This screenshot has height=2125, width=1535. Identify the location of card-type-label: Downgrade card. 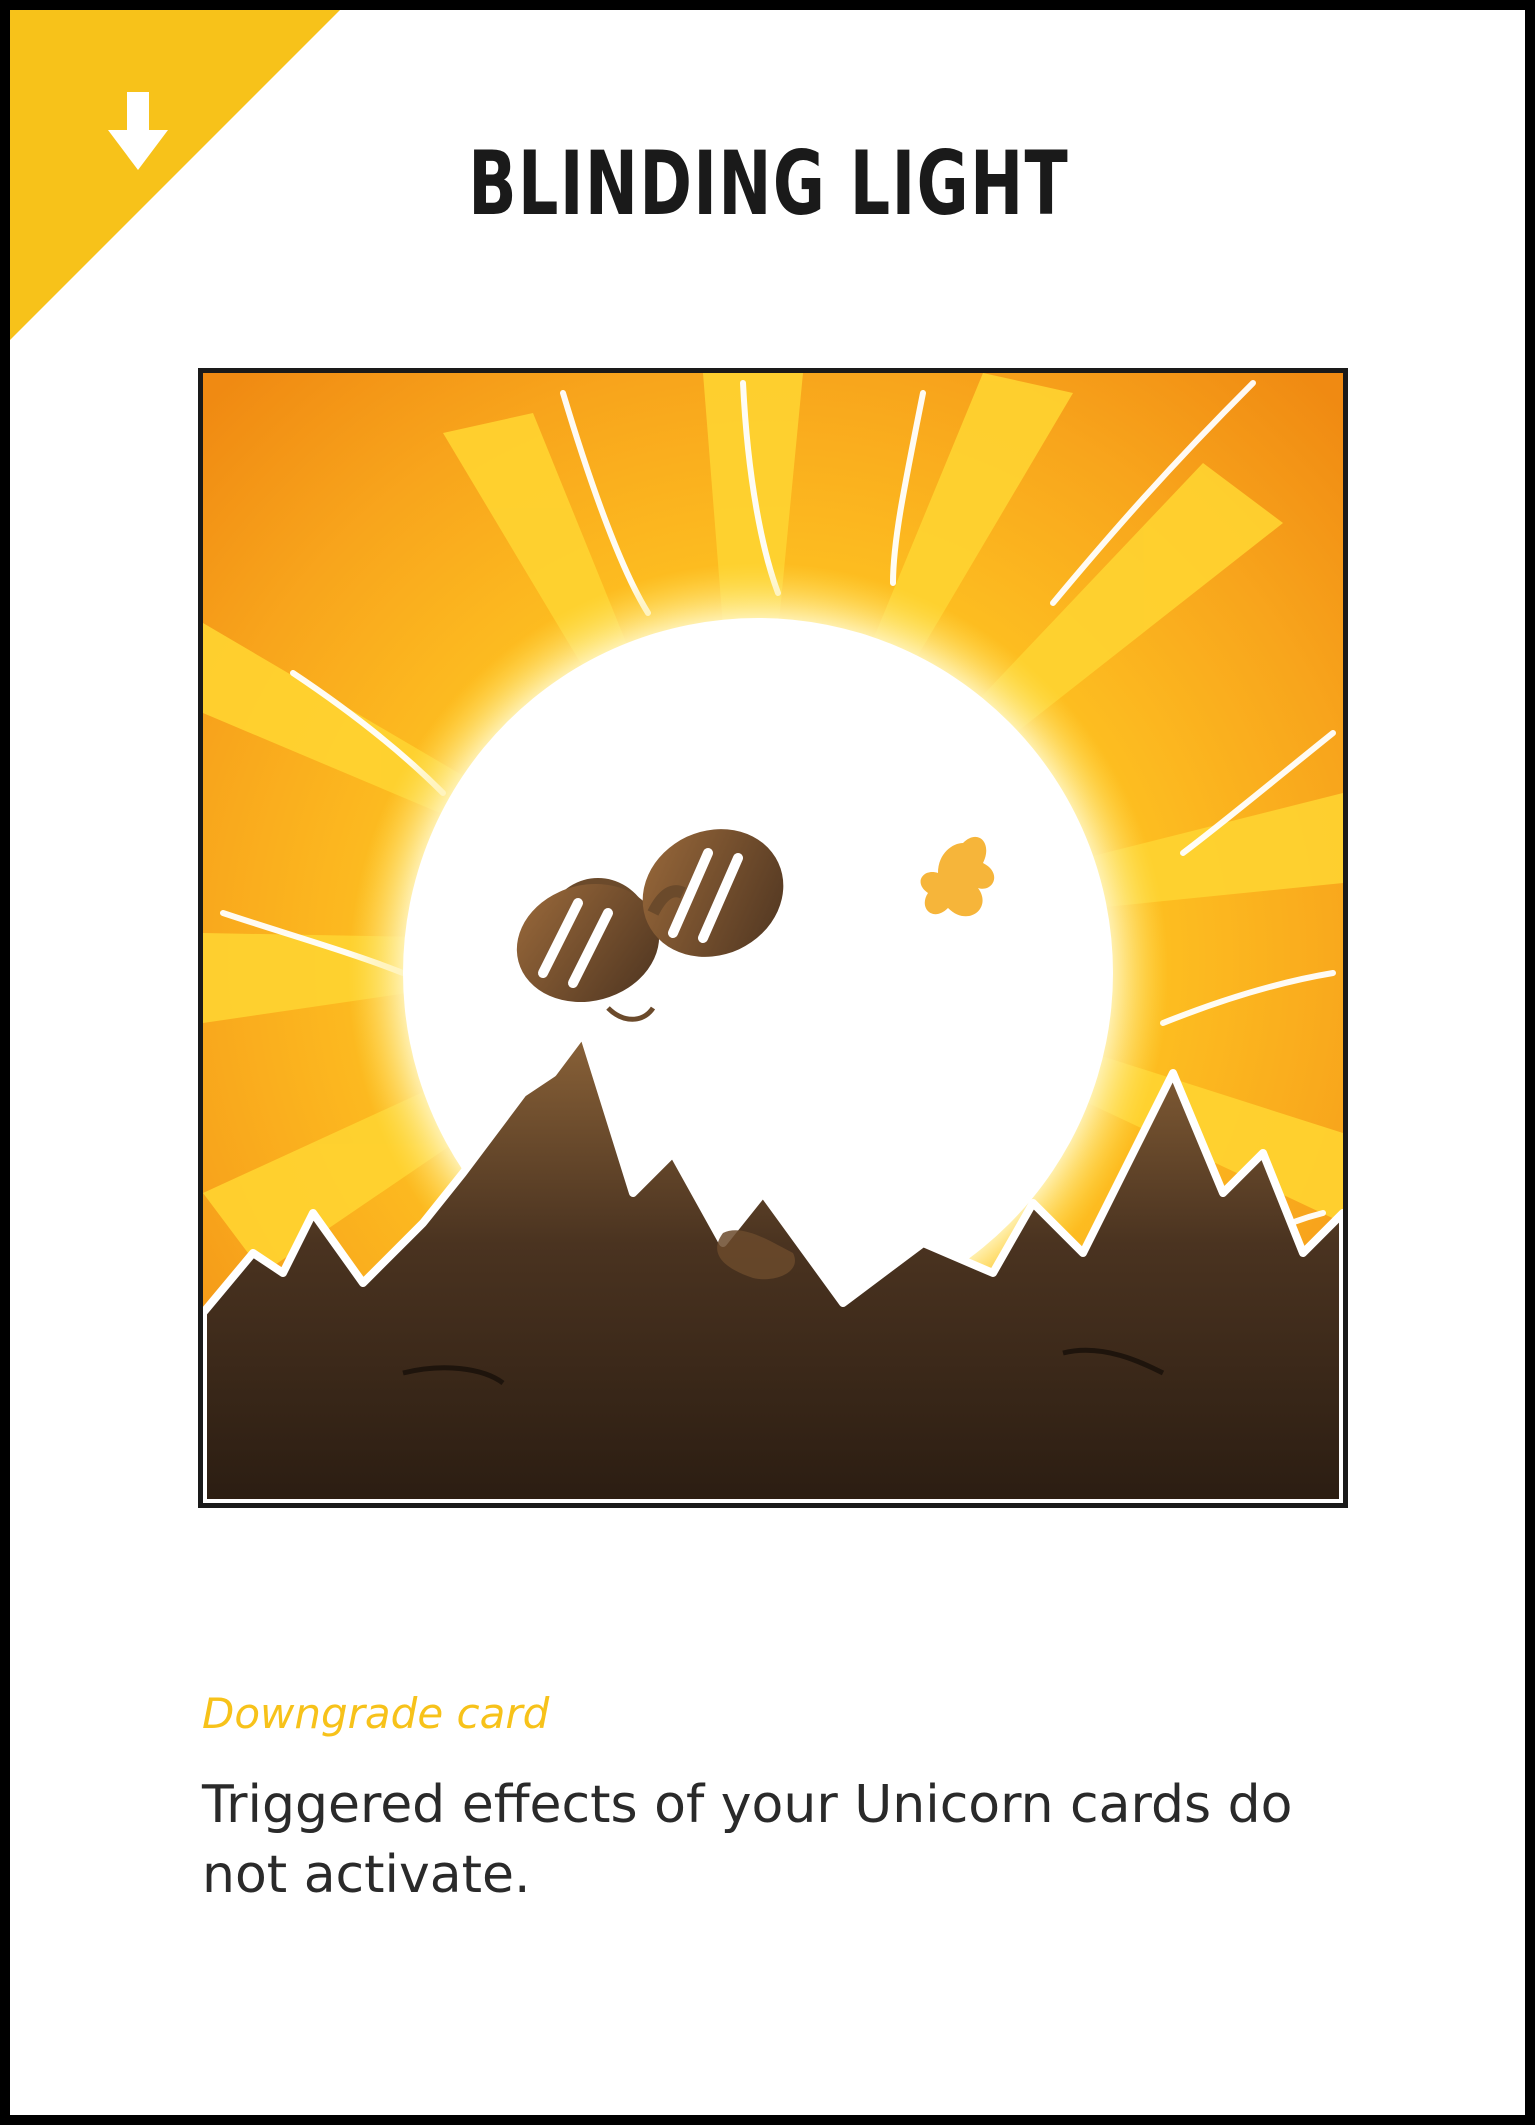
(376, 1713).